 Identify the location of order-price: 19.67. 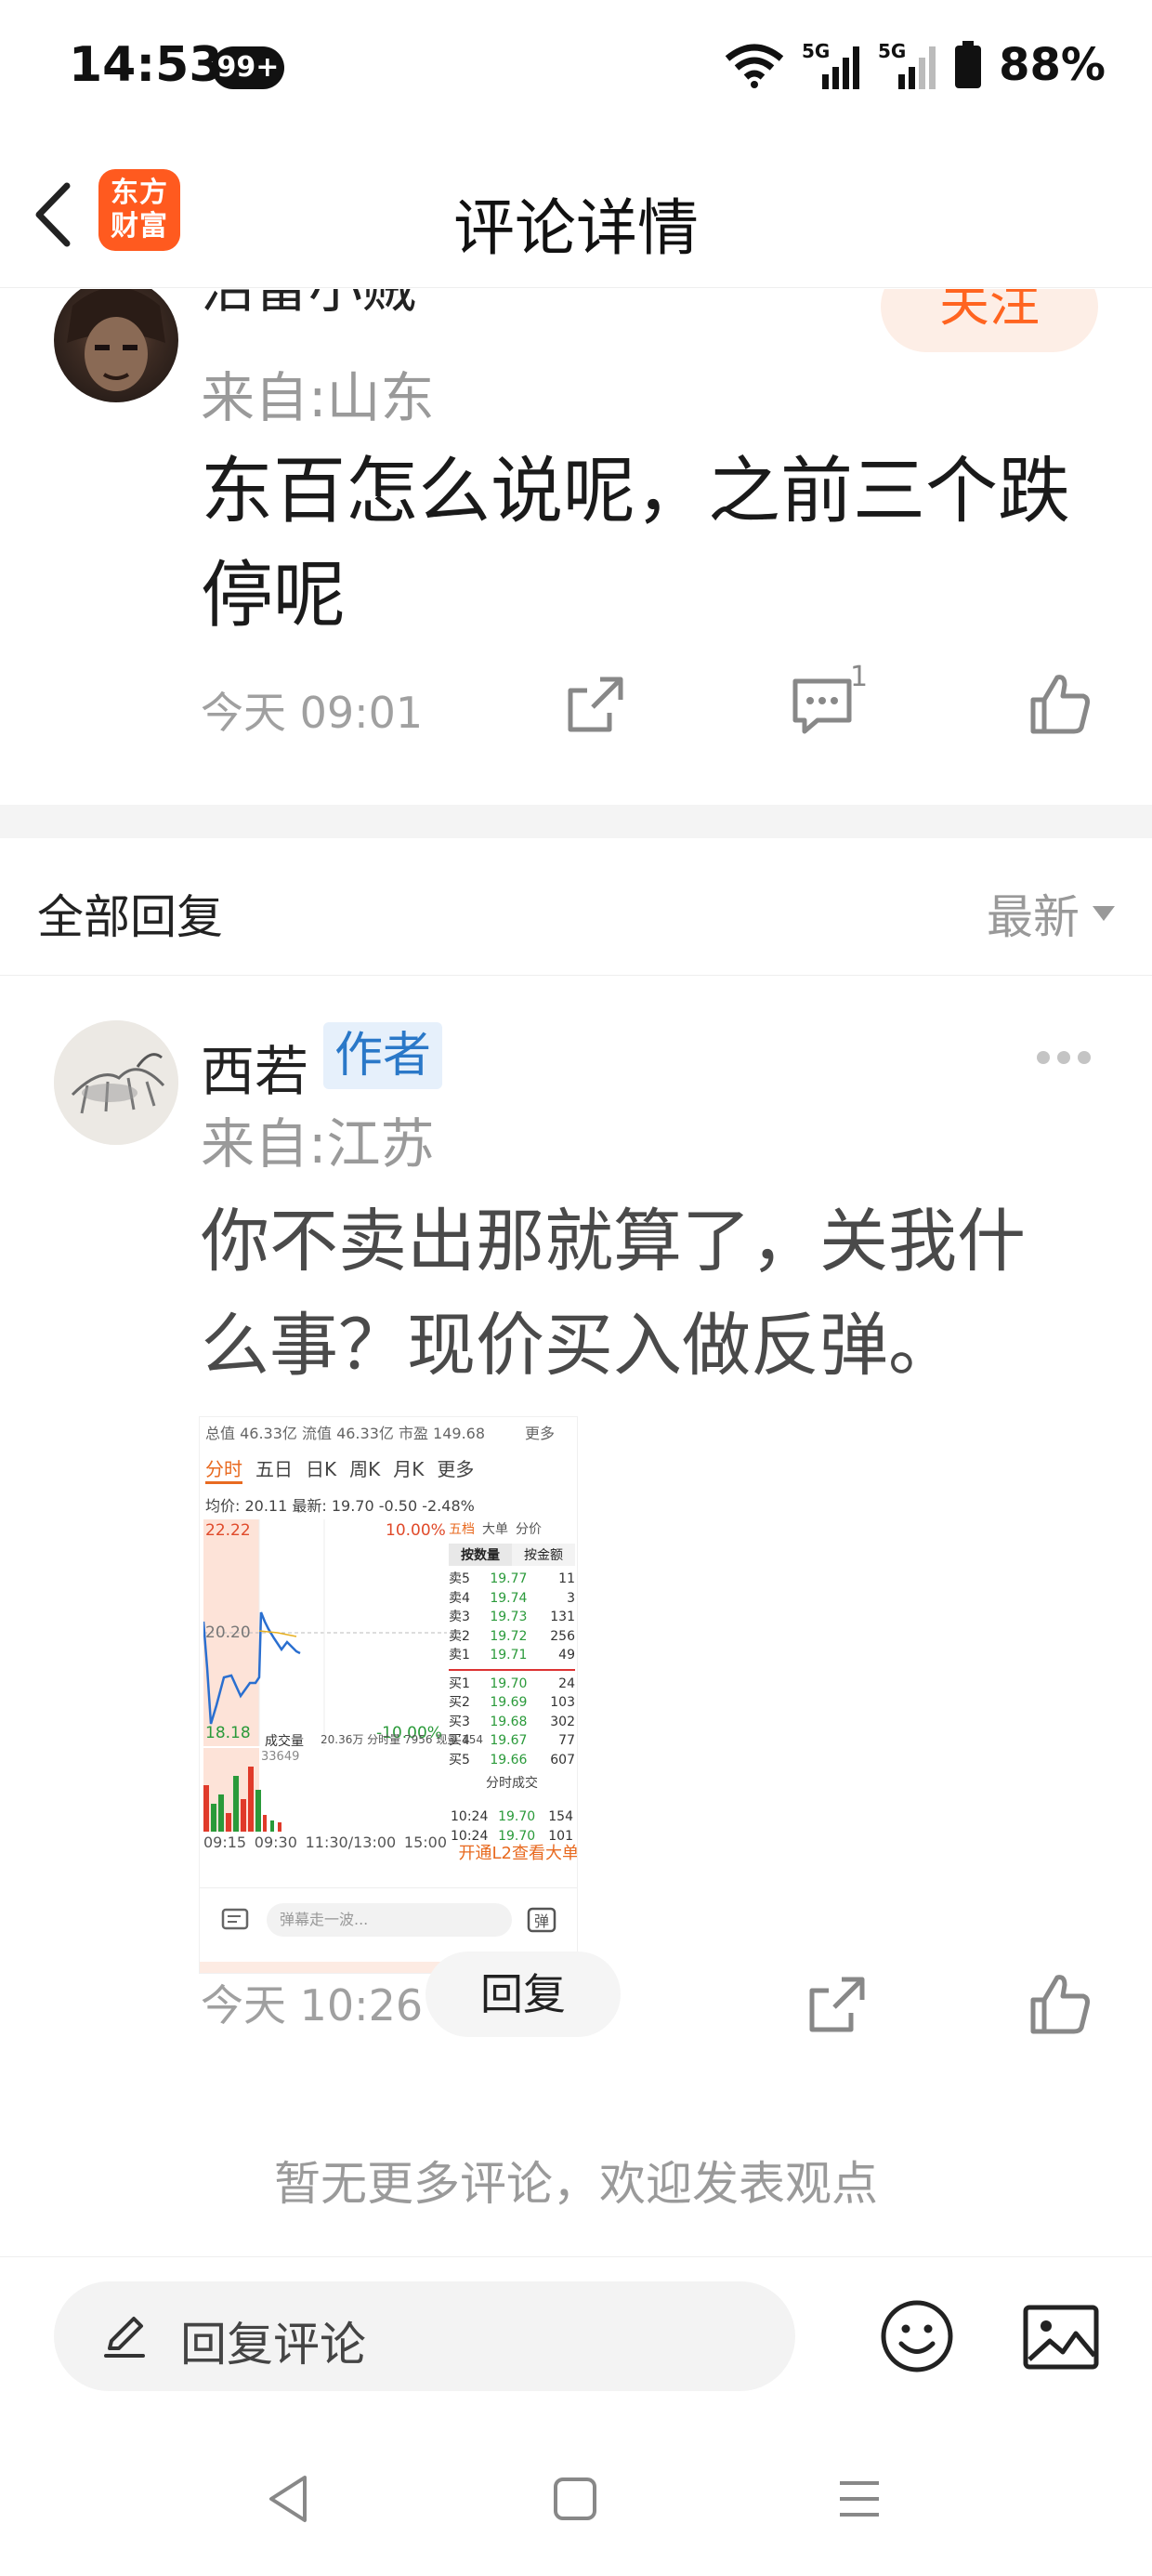
(509, 1740).